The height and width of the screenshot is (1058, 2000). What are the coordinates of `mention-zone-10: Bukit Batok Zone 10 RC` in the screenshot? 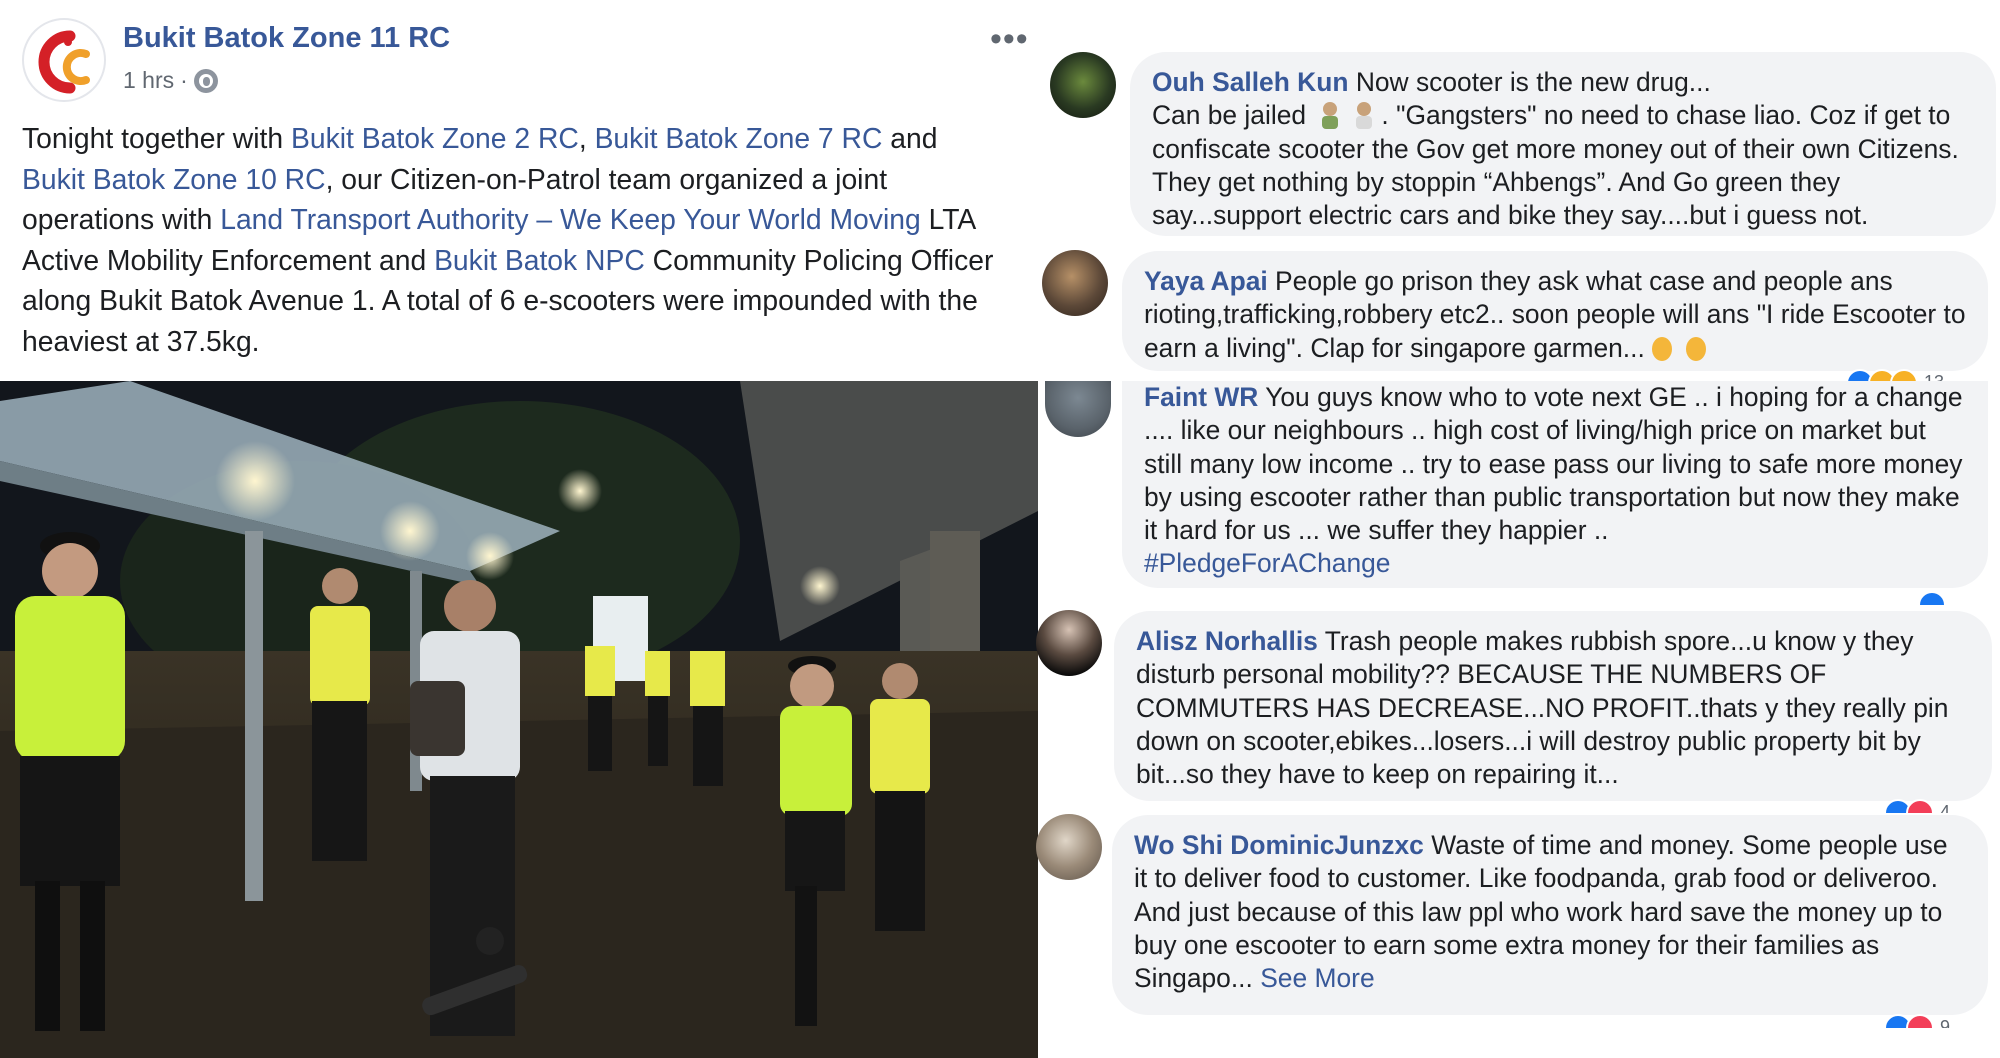 It's located at (174, 179).